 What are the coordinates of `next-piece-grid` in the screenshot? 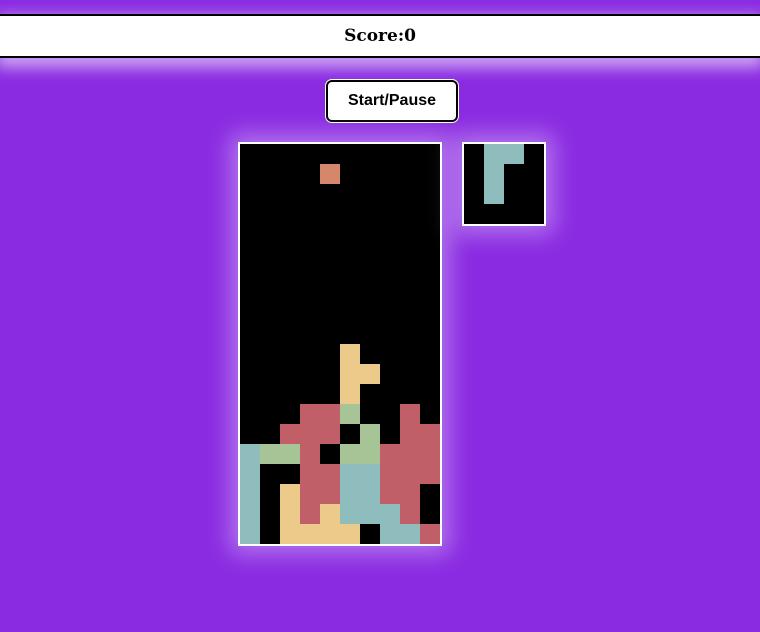 It's located at (504, 174).